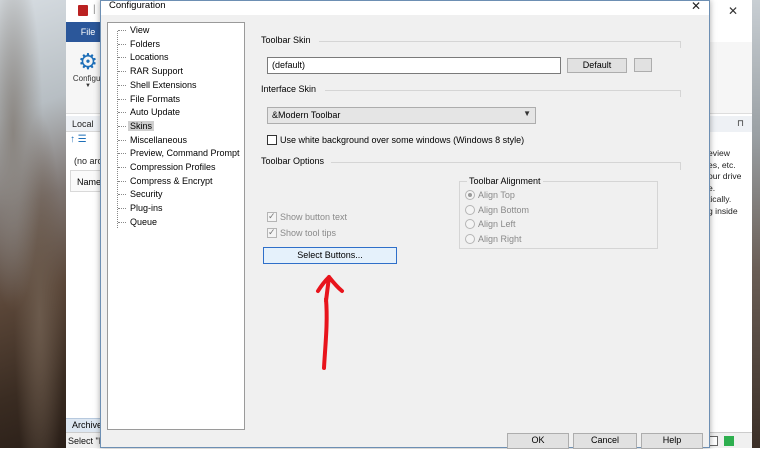 The height and width of the screenshot is (449, 760). I want to click on tree-item-label: View, so click(140, 30).